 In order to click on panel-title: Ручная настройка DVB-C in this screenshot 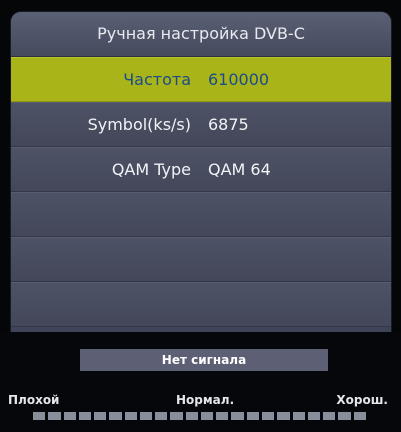, I will do `click(201, 34)`.